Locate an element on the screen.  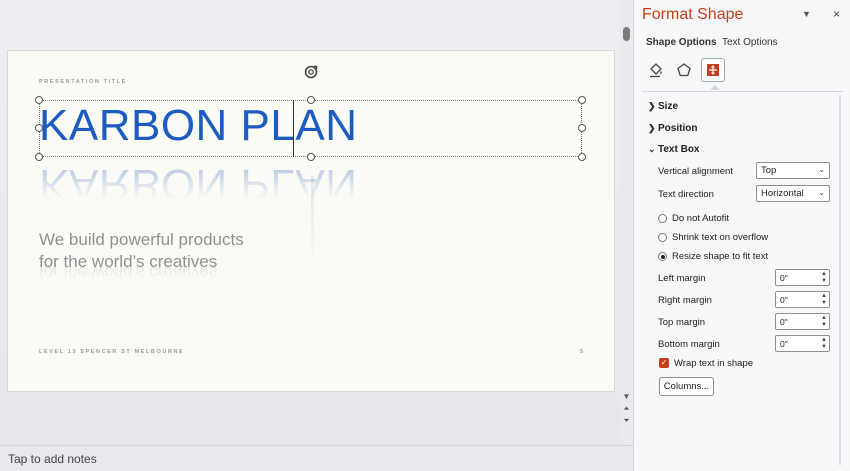
resize-shape-label: Resize shape to fit text is located at coordinates (720, 256).